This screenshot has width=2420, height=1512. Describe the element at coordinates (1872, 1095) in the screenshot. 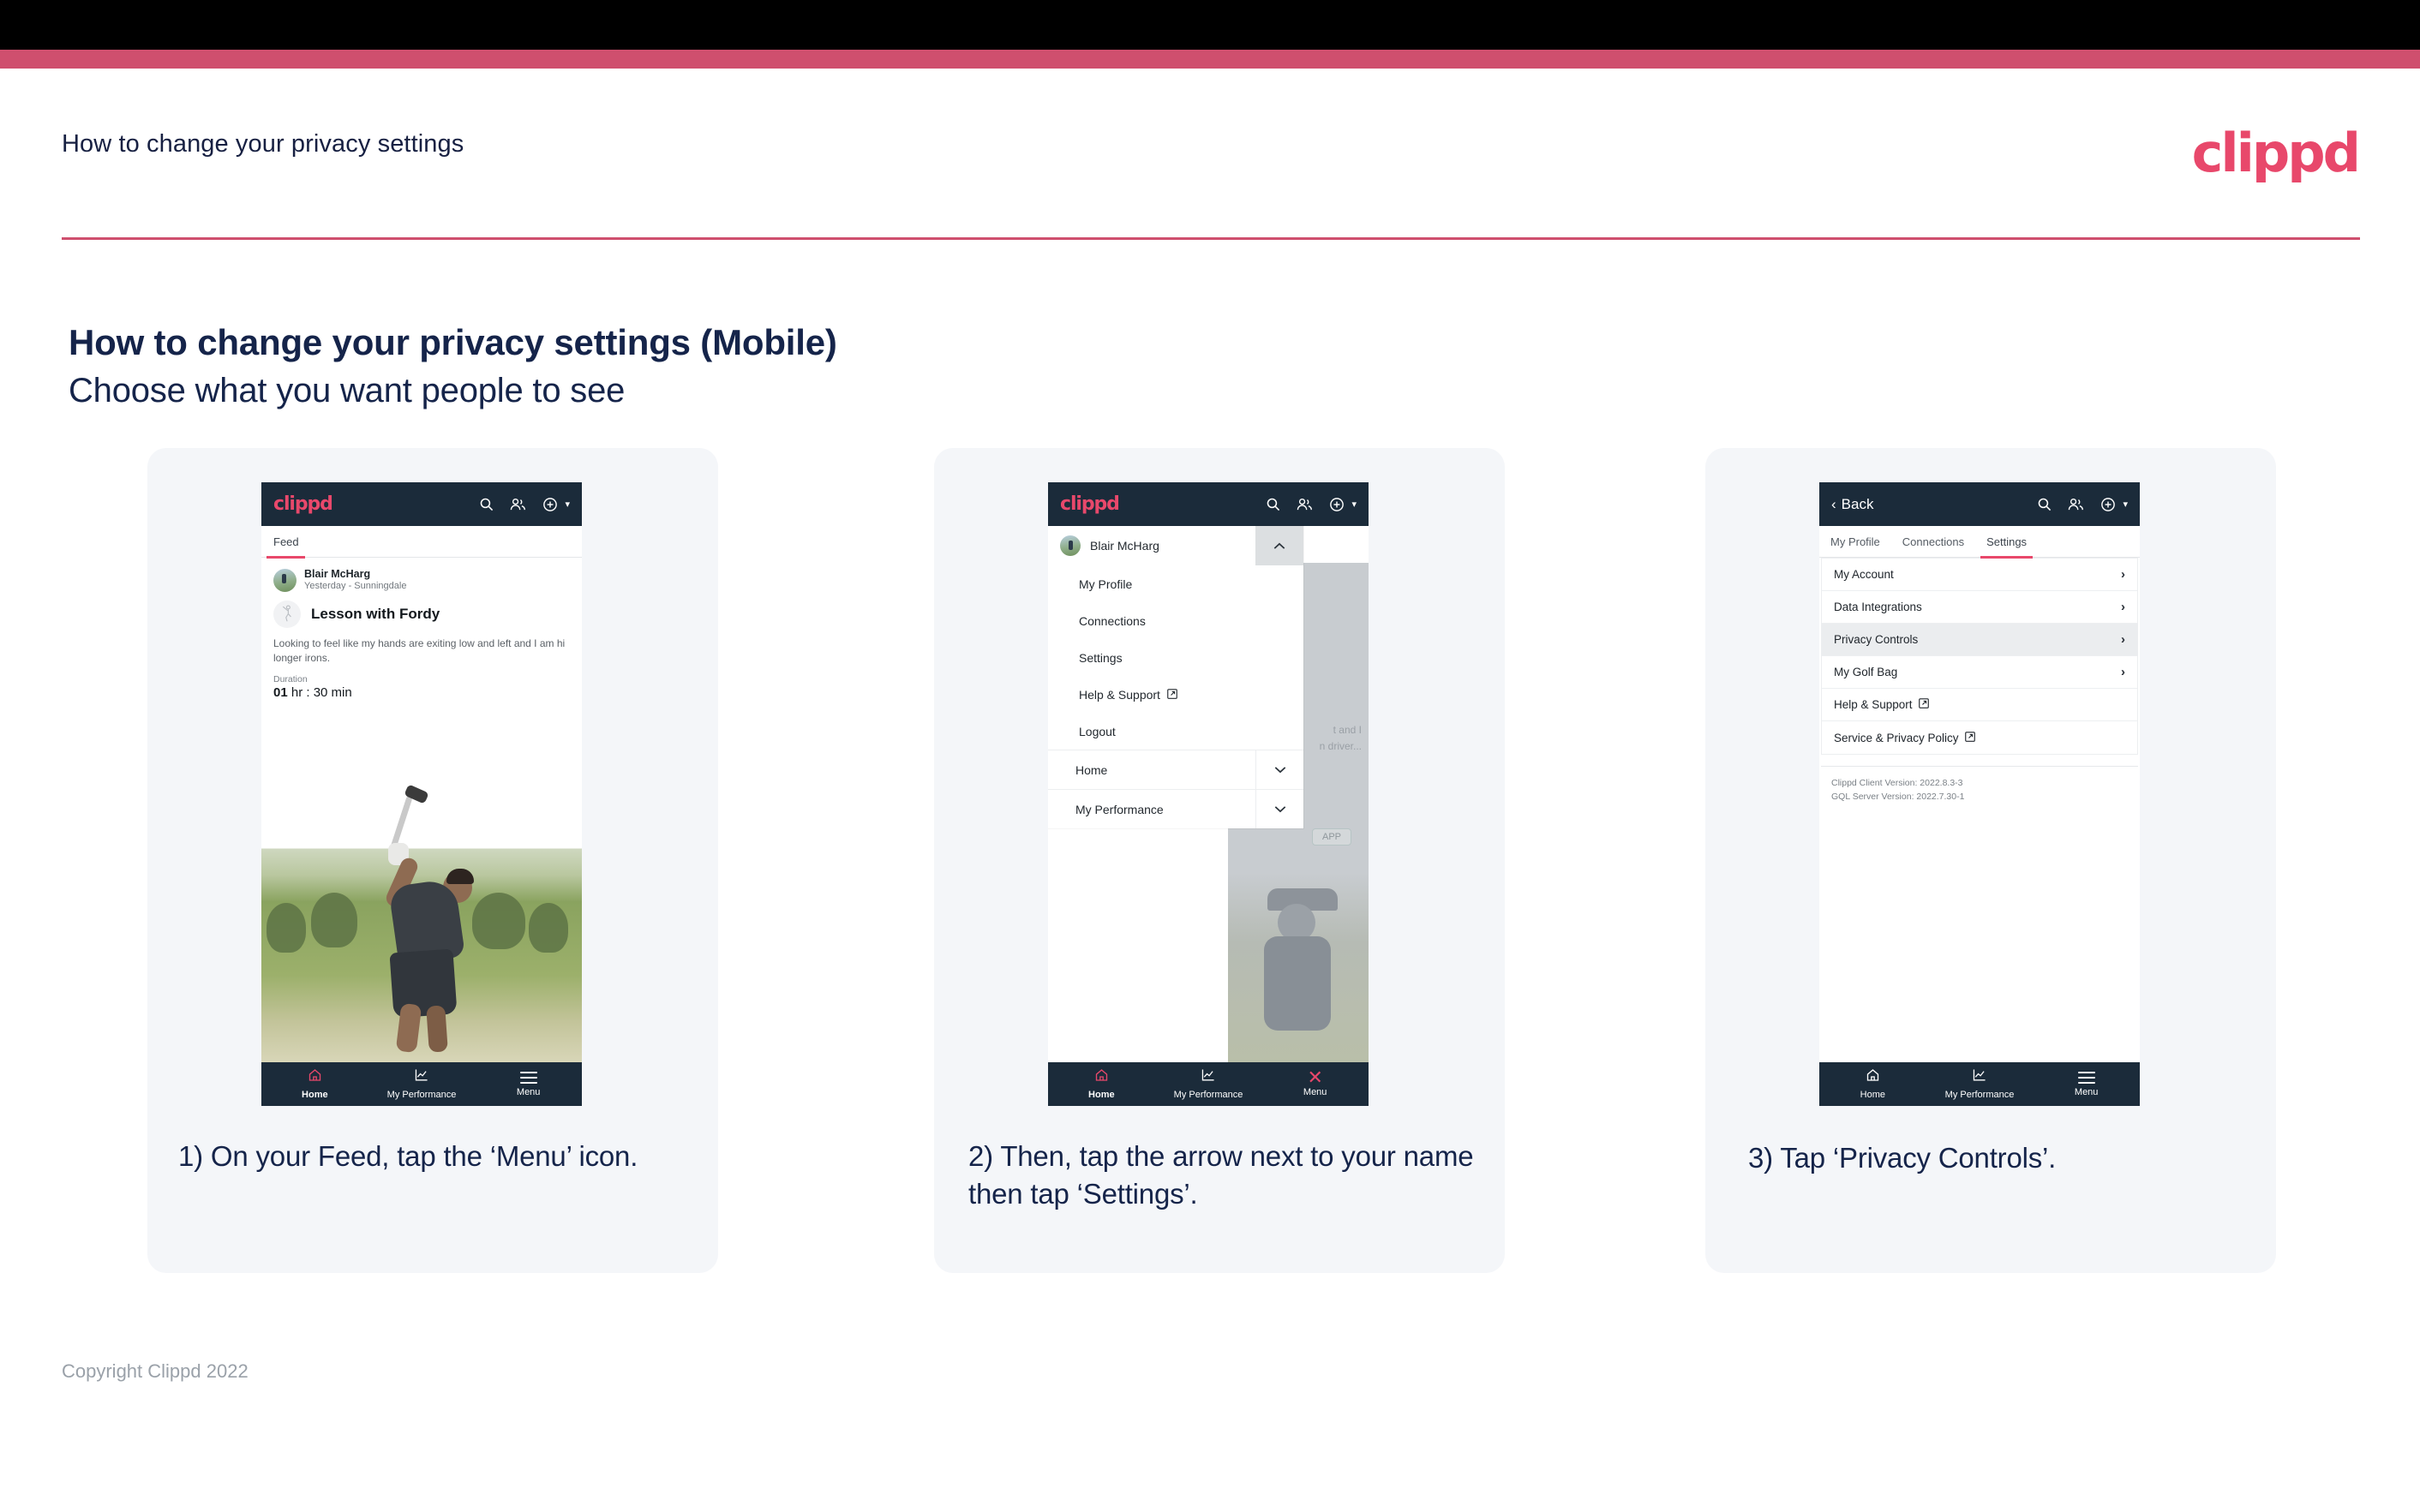

I see `nav-label-home-3: Home` at that location.